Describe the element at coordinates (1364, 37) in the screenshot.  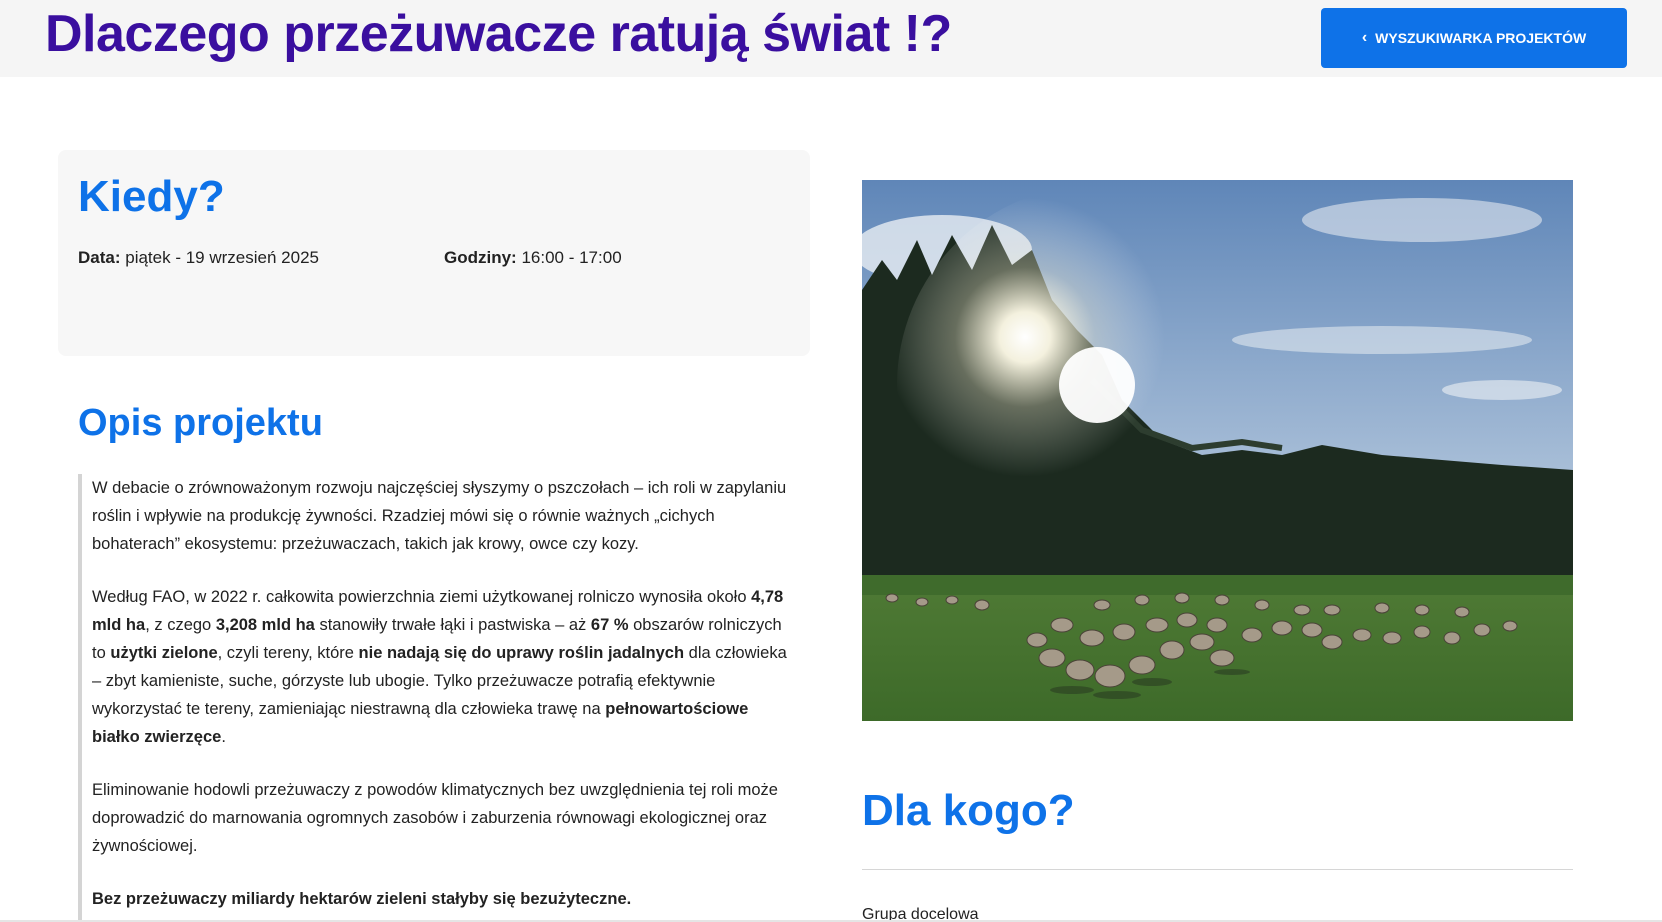
I see `chevron-left-icon: ‹` at that location.